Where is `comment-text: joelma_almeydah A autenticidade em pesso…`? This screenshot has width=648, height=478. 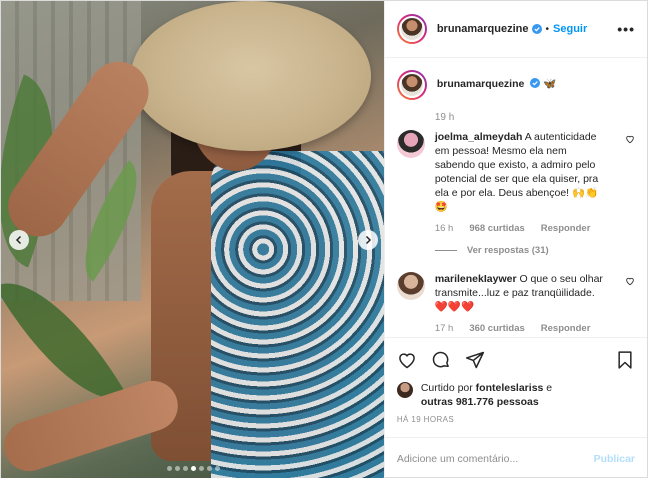
comment-text: joelma_almeydah A autenticidade em pesso… is located at coordinates (521, 172).